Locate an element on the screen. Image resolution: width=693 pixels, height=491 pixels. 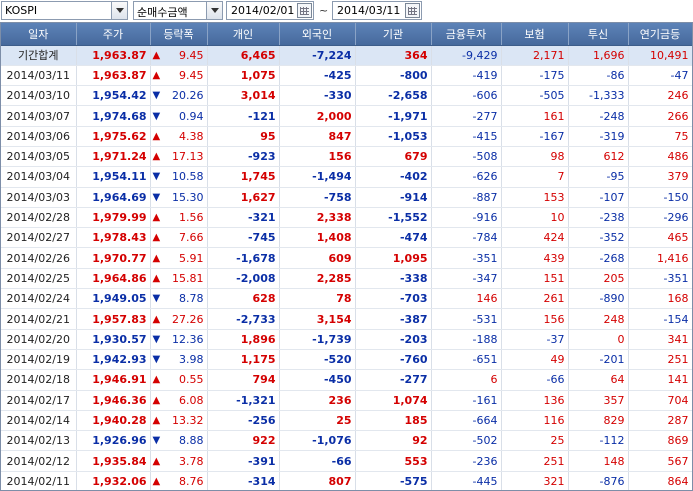
end-date-field: 2014/03/11 is located at coordinates (377, 10).